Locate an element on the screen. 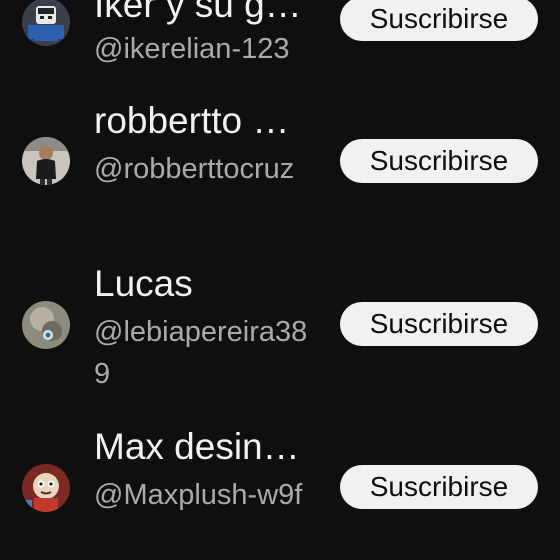 This screenshot has height=560, width=560. blurred-photo-avatar-icon is located at coordinates (46, 325).